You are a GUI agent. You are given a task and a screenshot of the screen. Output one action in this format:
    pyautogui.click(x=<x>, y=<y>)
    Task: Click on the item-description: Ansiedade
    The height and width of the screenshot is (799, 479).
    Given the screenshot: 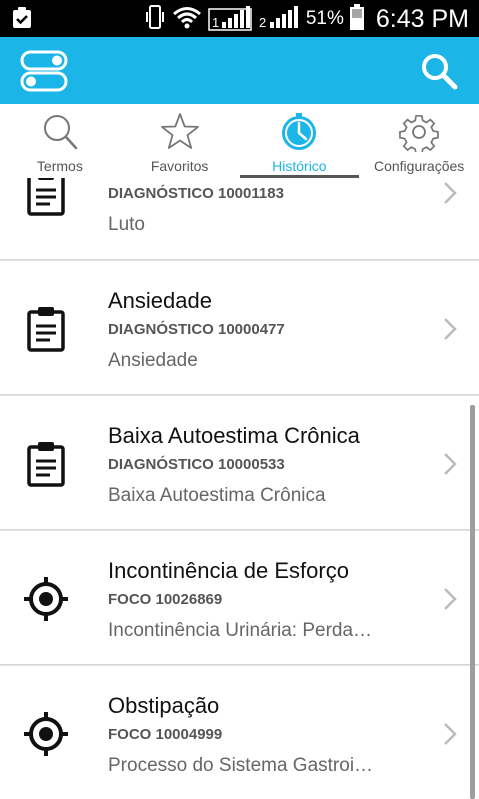 What is the action you would take?
    pyautogui.click(x=153, y=360)
    